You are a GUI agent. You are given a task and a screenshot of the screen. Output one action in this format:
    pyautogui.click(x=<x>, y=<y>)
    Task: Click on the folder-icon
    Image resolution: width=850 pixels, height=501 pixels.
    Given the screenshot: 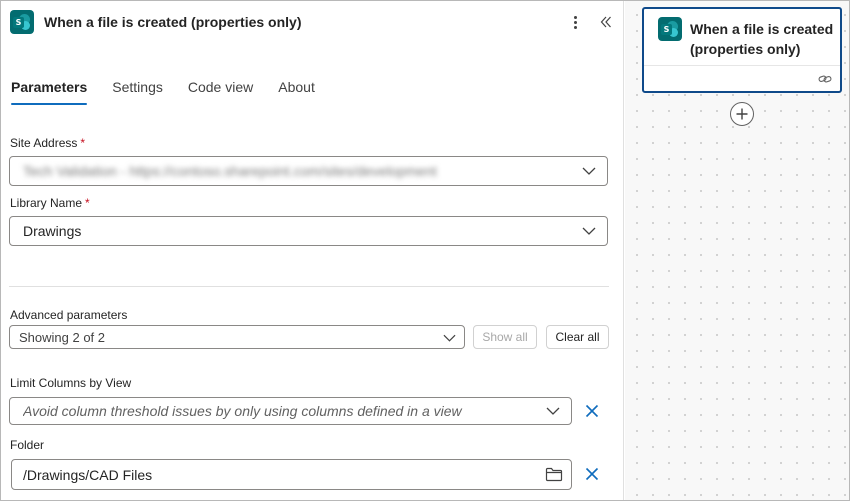 What is the action you would take?
    pyautogui.click(x=554, y=474)
    